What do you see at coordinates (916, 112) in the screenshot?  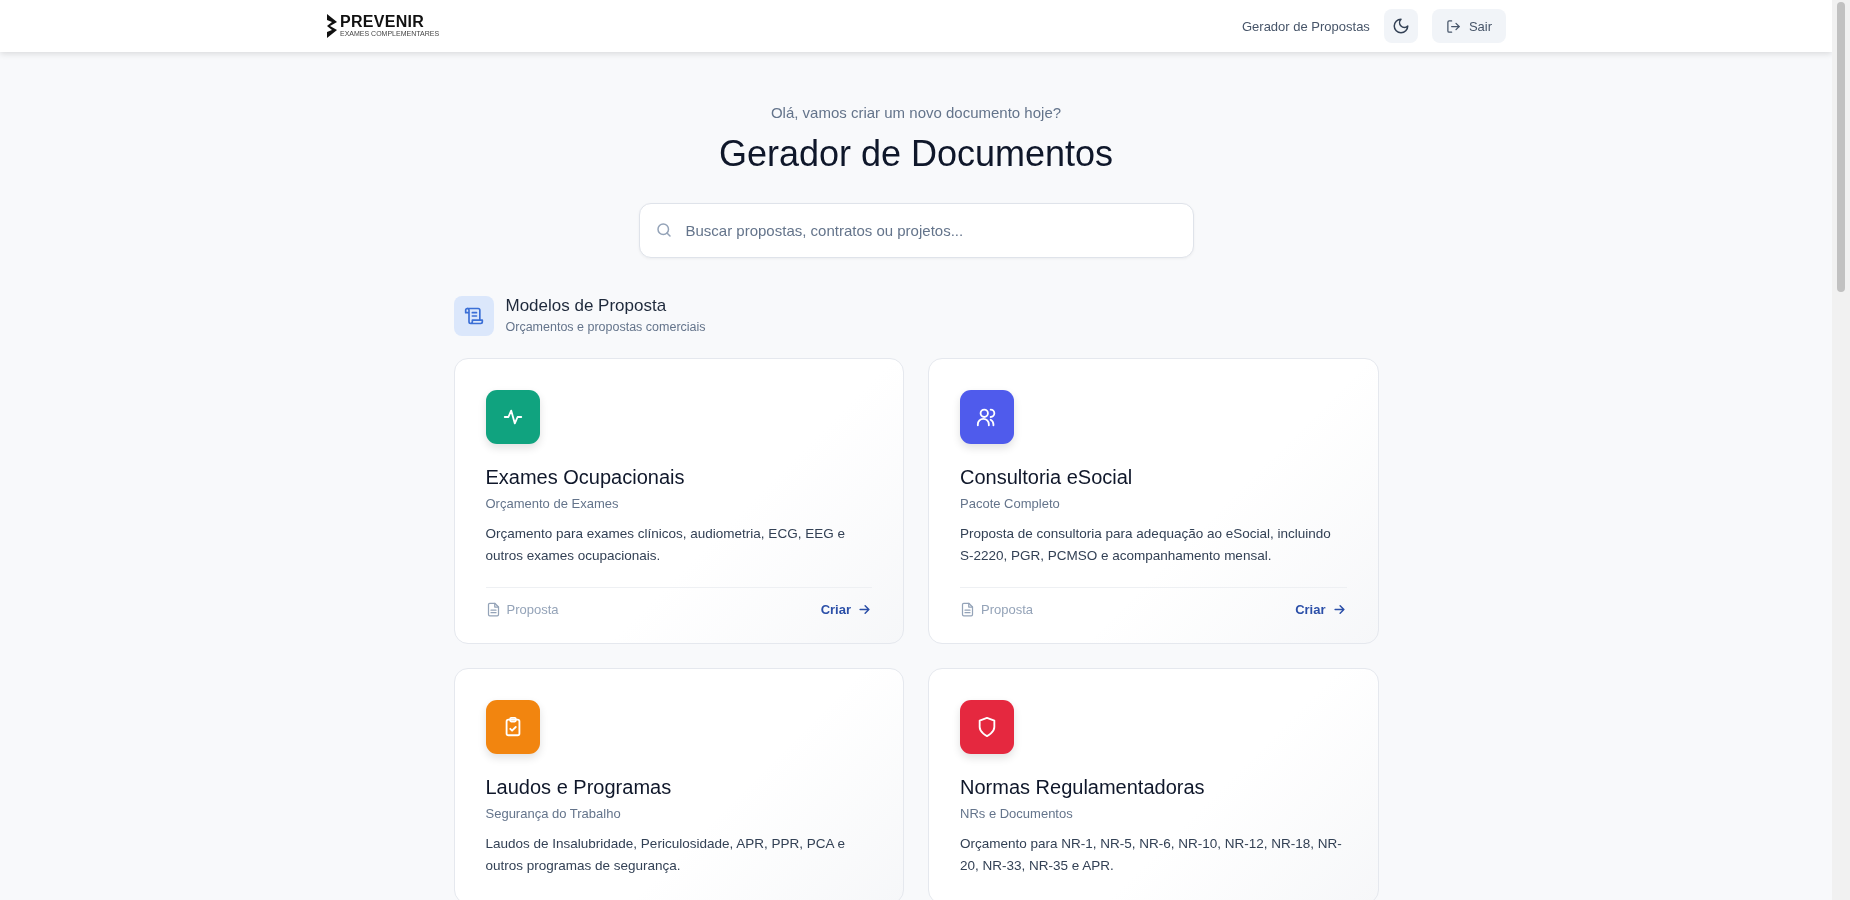 I see `greeting: Olá, vamos criar um novo documento hoje?` at bounding box center [916, 112].